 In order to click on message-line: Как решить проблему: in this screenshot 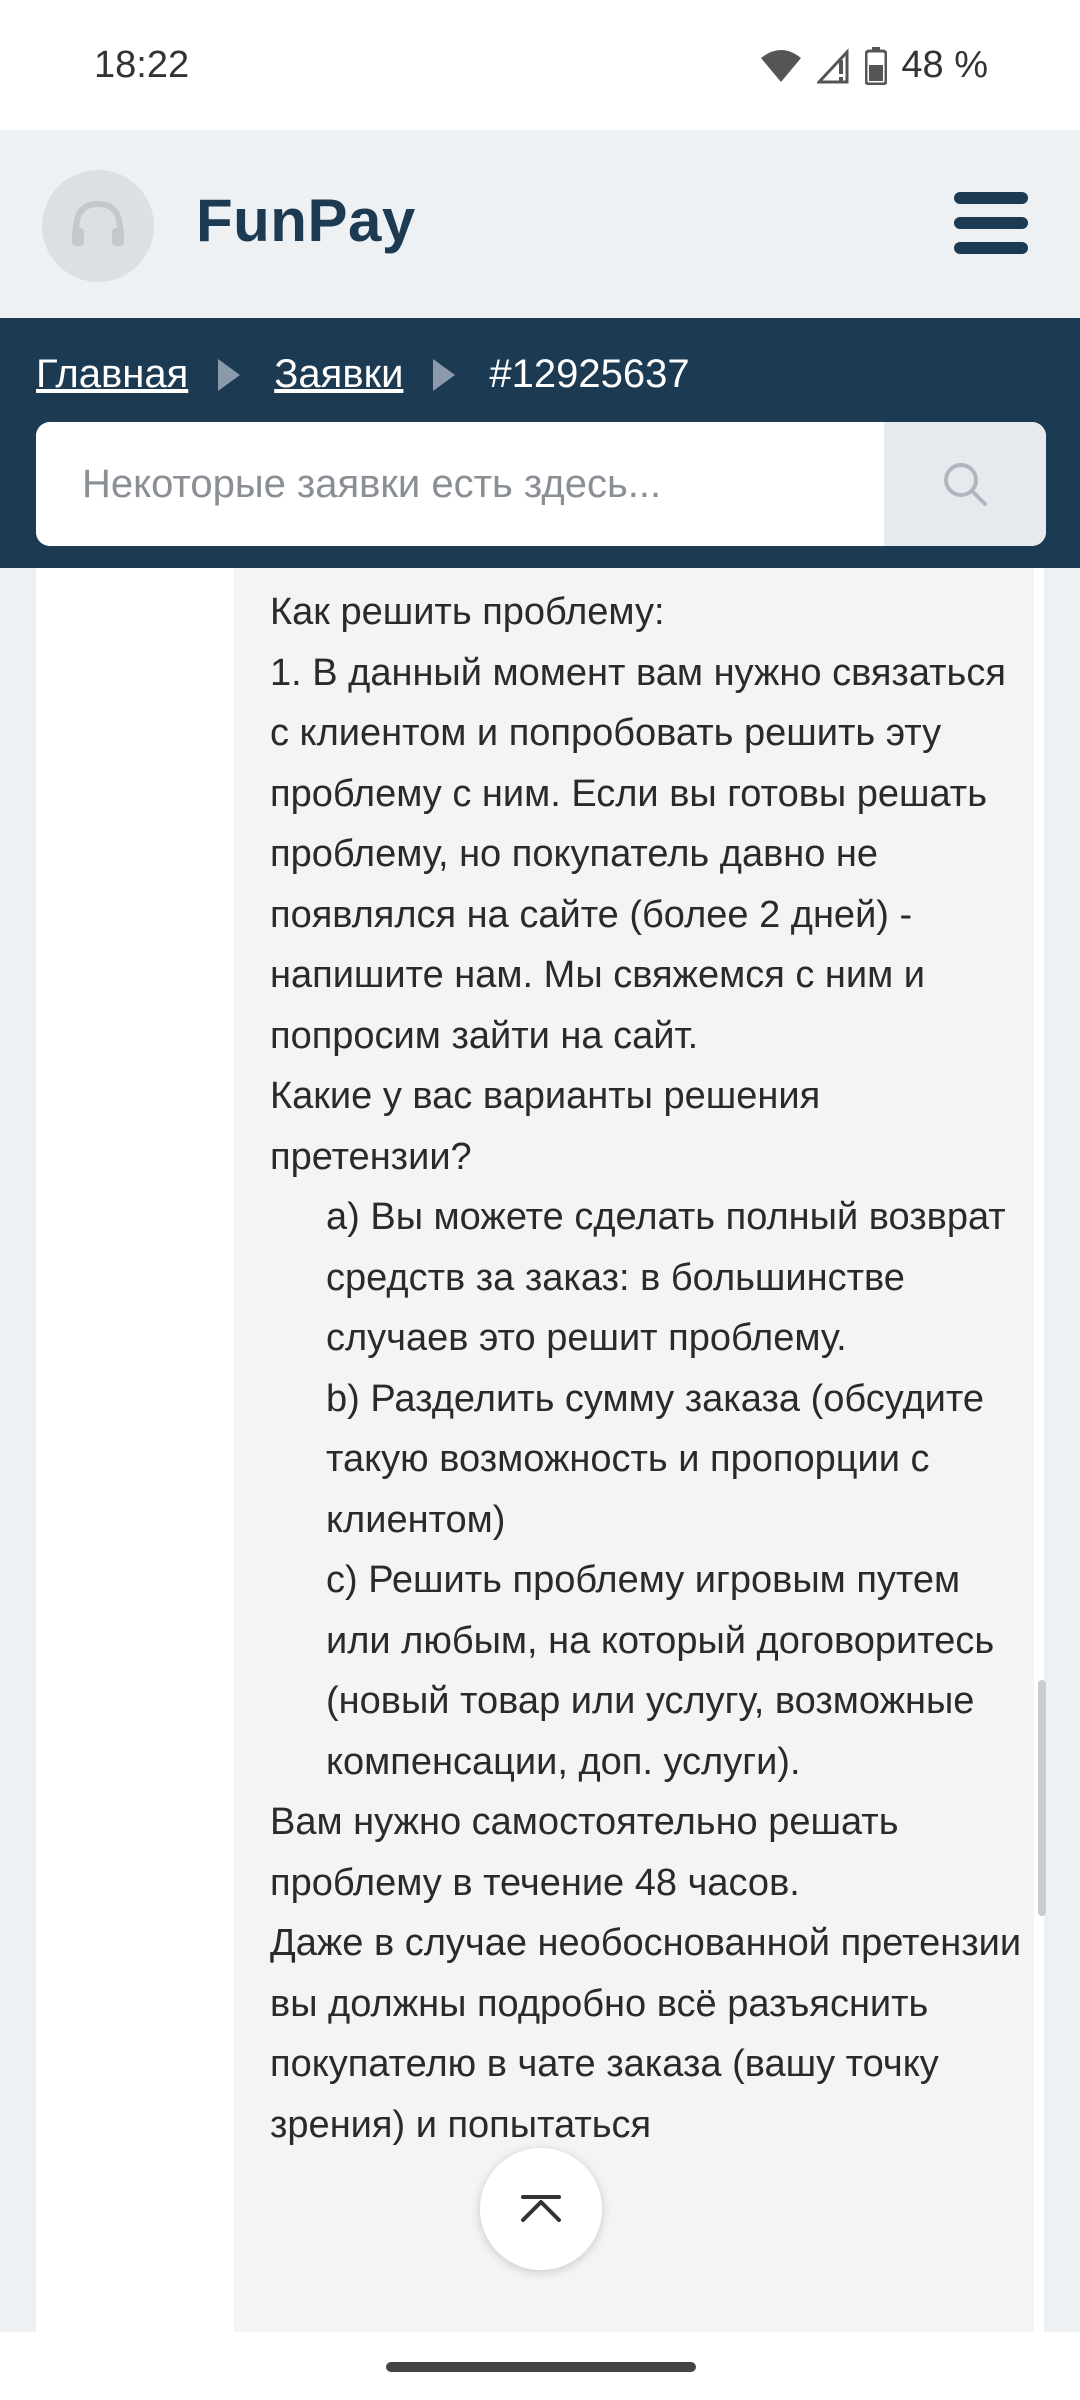, I will do `click(467, 612)`.